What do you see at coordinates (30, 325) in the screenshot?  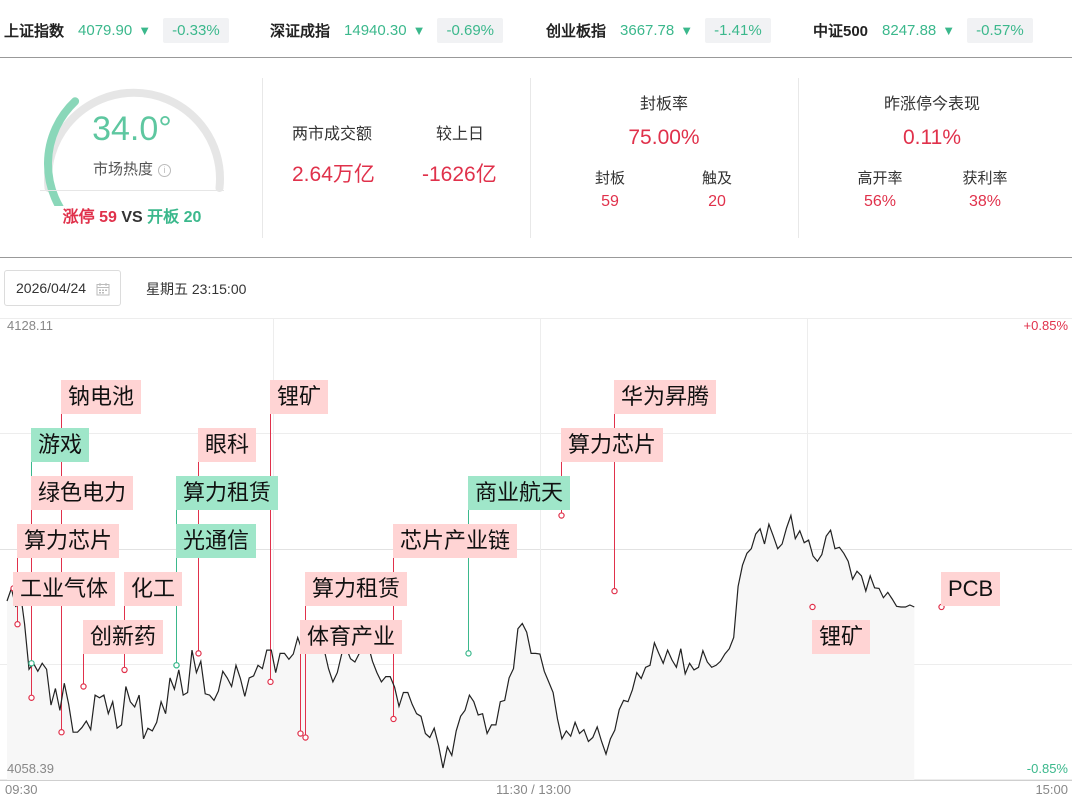 I see `y-max-label: 4128.11` at bounding box center [30, 325].